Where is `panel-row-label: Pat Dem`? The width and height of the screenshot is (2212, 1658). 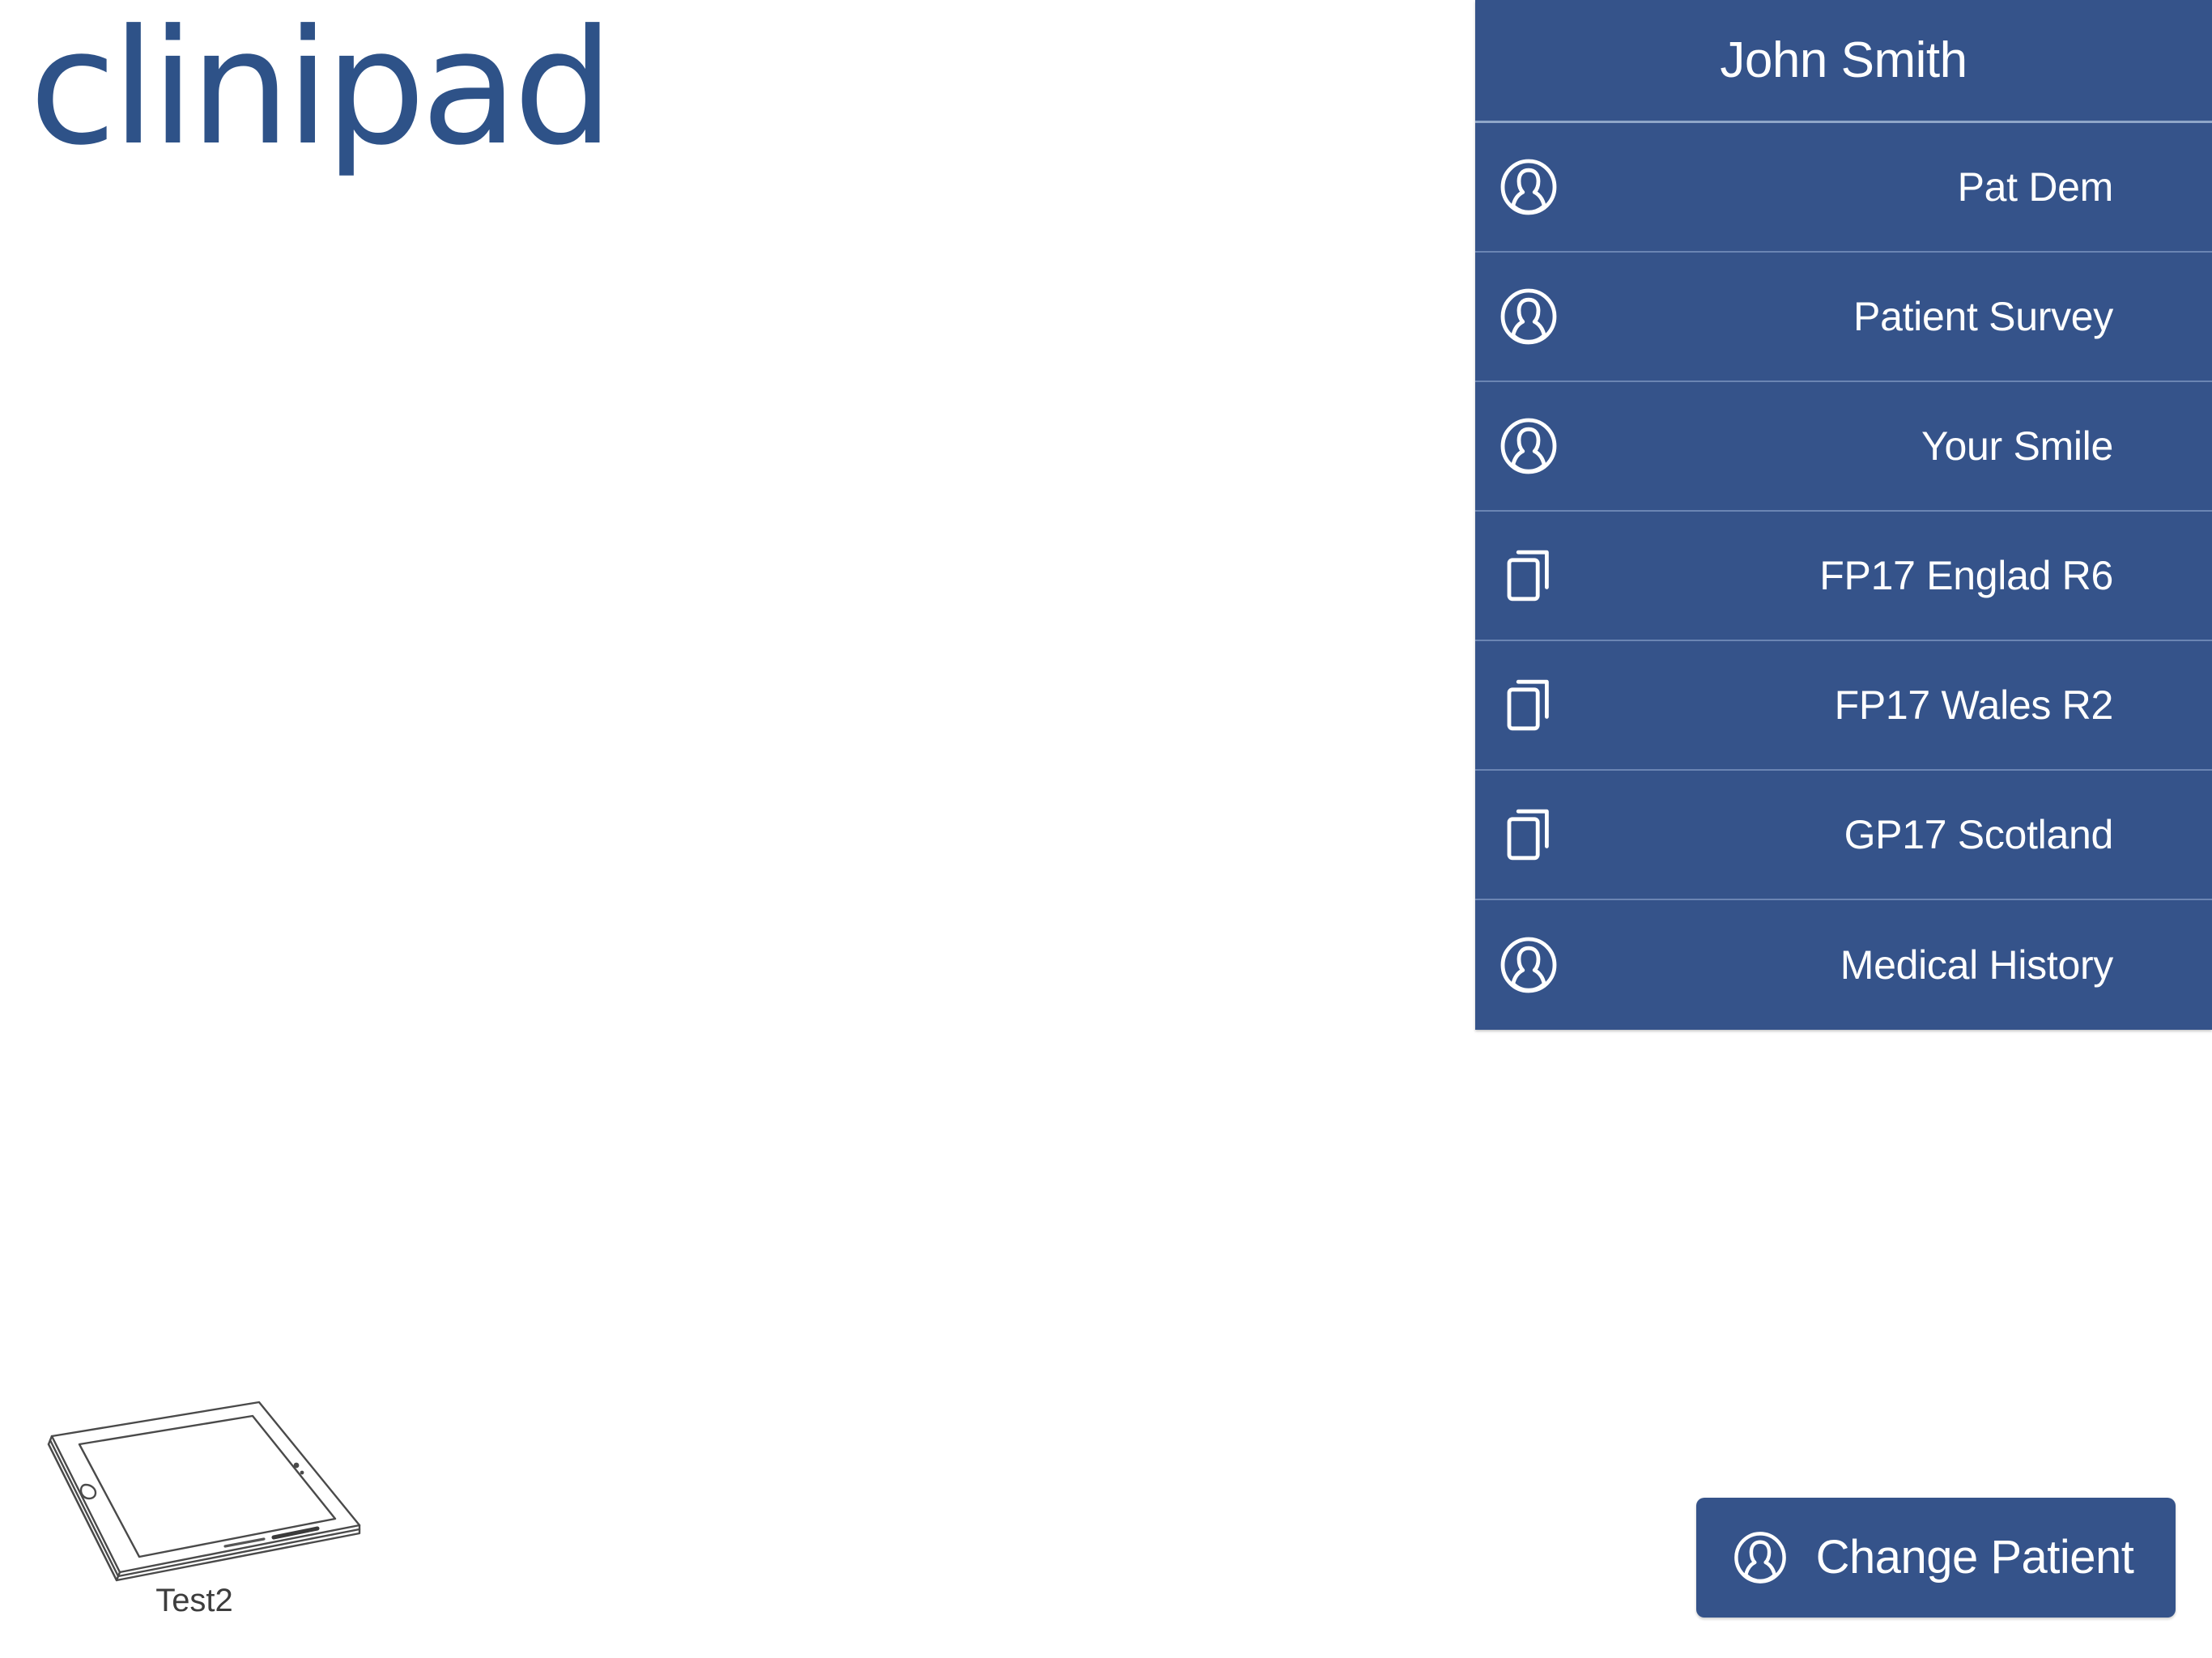 panel-row-label: Pat Dem is located at coordinates (2036, 187).